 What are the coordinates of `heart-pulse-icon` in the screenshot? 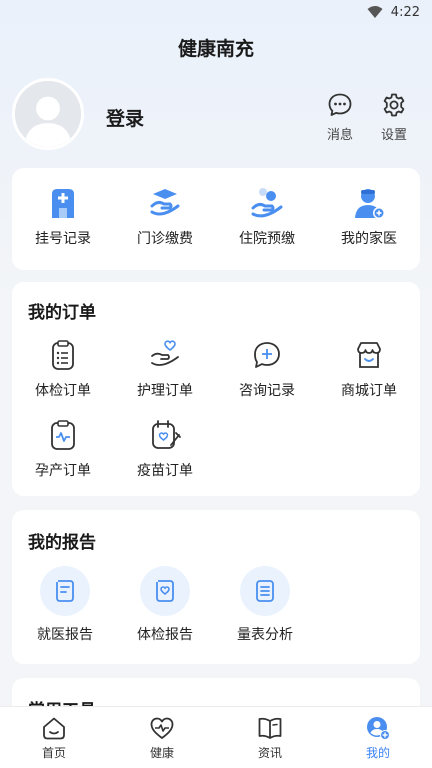 It's located at (162, 728).